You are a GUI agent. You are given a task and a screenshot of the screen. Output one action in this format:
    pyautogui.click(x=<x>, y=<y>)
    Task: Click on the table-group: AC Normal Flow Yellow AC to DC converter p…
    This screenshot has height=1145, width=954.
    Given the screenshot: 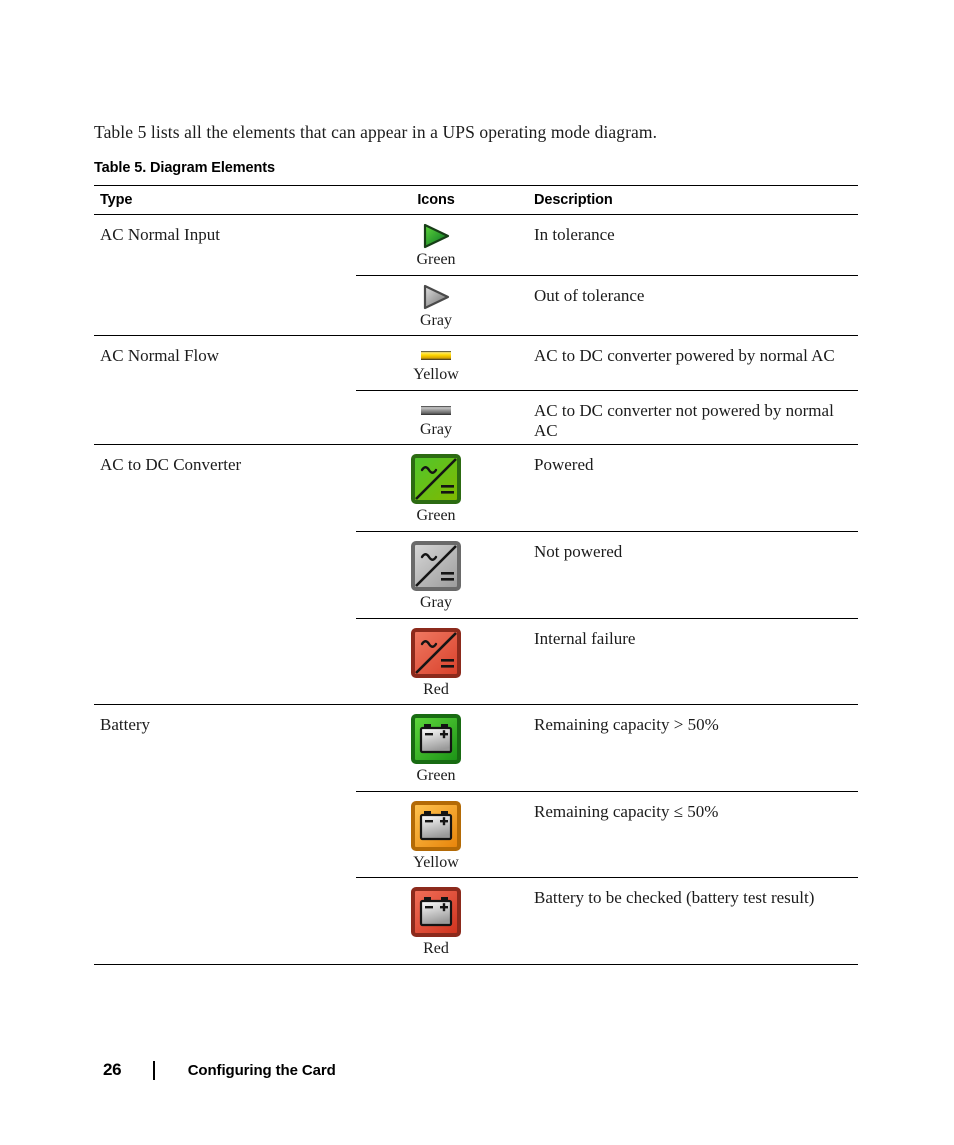 What is the action you would take?
    pyautogui.click(x=476, y=390)
    